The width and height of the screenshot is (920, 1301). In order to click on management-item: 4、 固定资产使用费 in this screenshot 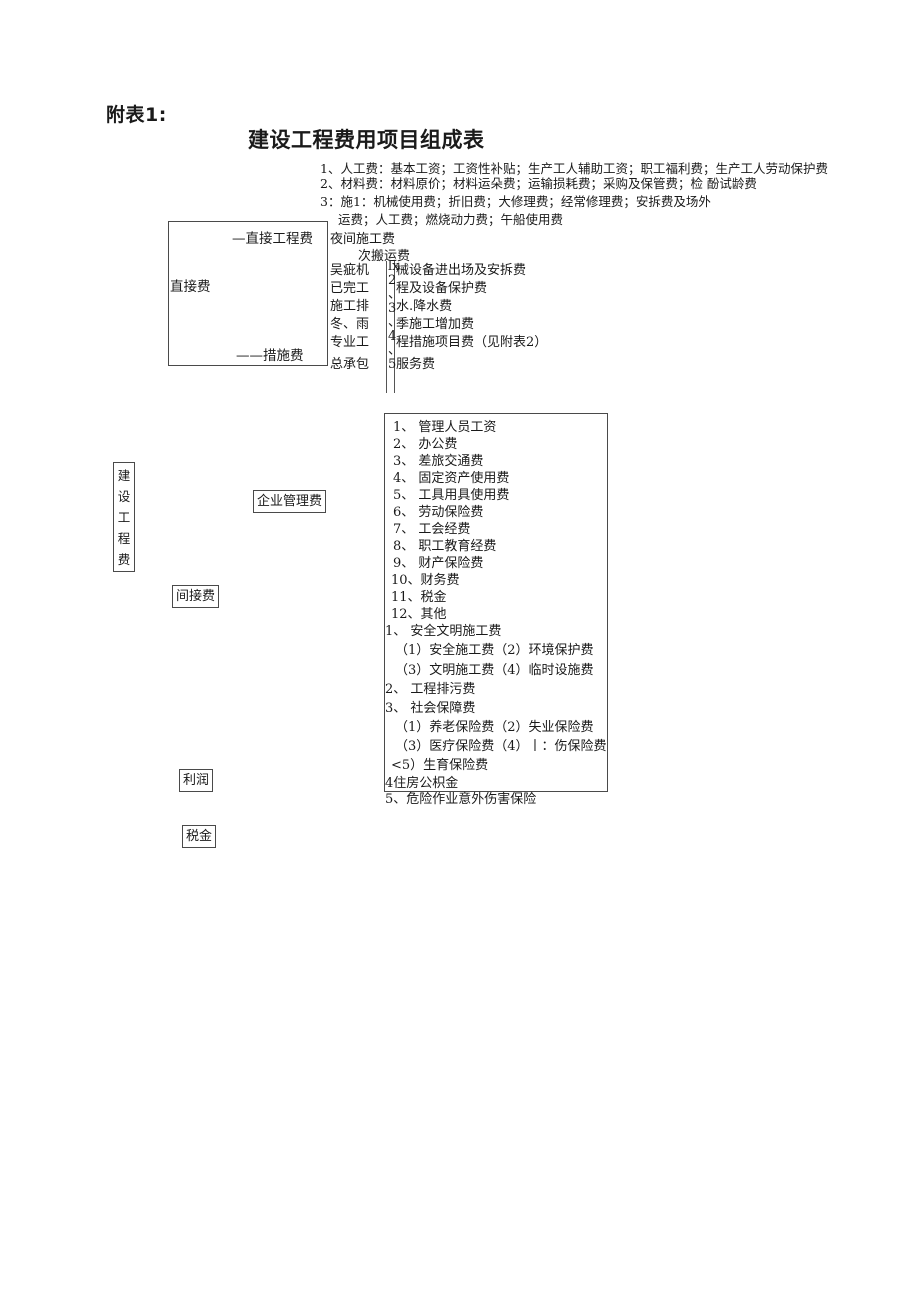, I will do `click(451, 478)`.